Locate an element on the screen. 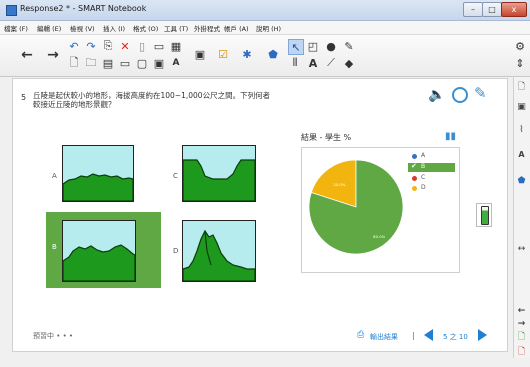  attachments-icon: ⌇ is located at coordinates (521, 129).